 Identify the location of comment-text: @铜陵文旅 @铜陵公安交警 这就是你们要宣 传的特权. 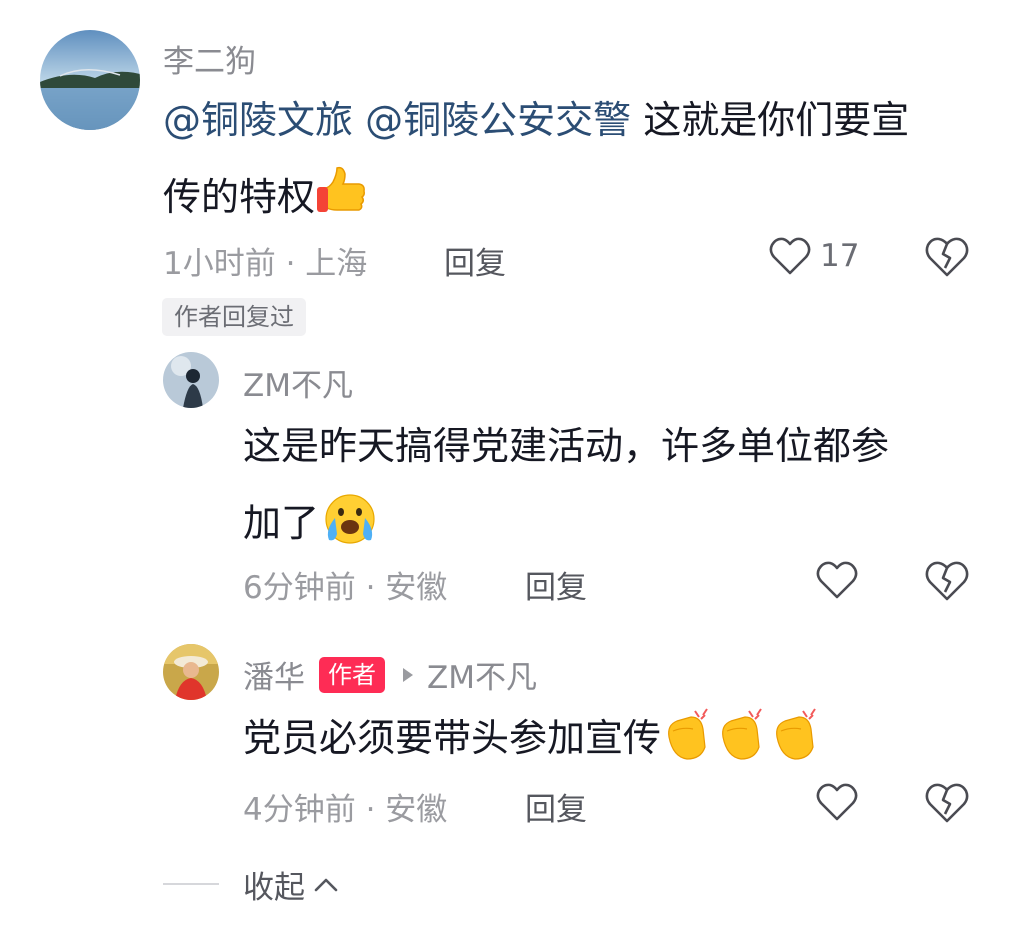
(573, 159).